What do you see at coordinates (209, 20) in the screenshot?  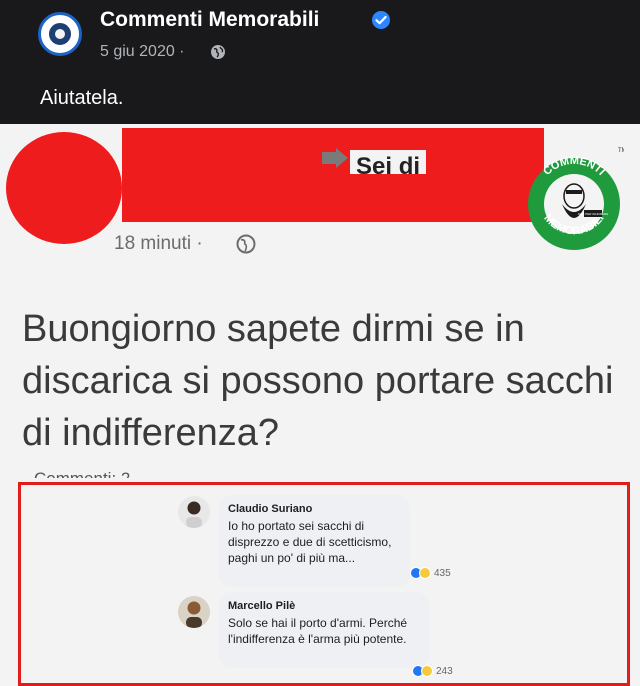 I see `page-name: Commenti Memorabili` at bounding box center [209, 20].